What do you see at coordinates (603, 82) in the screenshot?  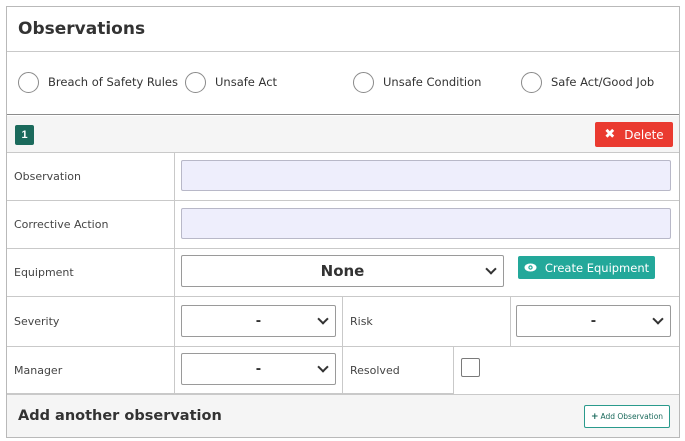 I see `radio-label: Safe Act/Good Job` at bounding box center [603, 82].